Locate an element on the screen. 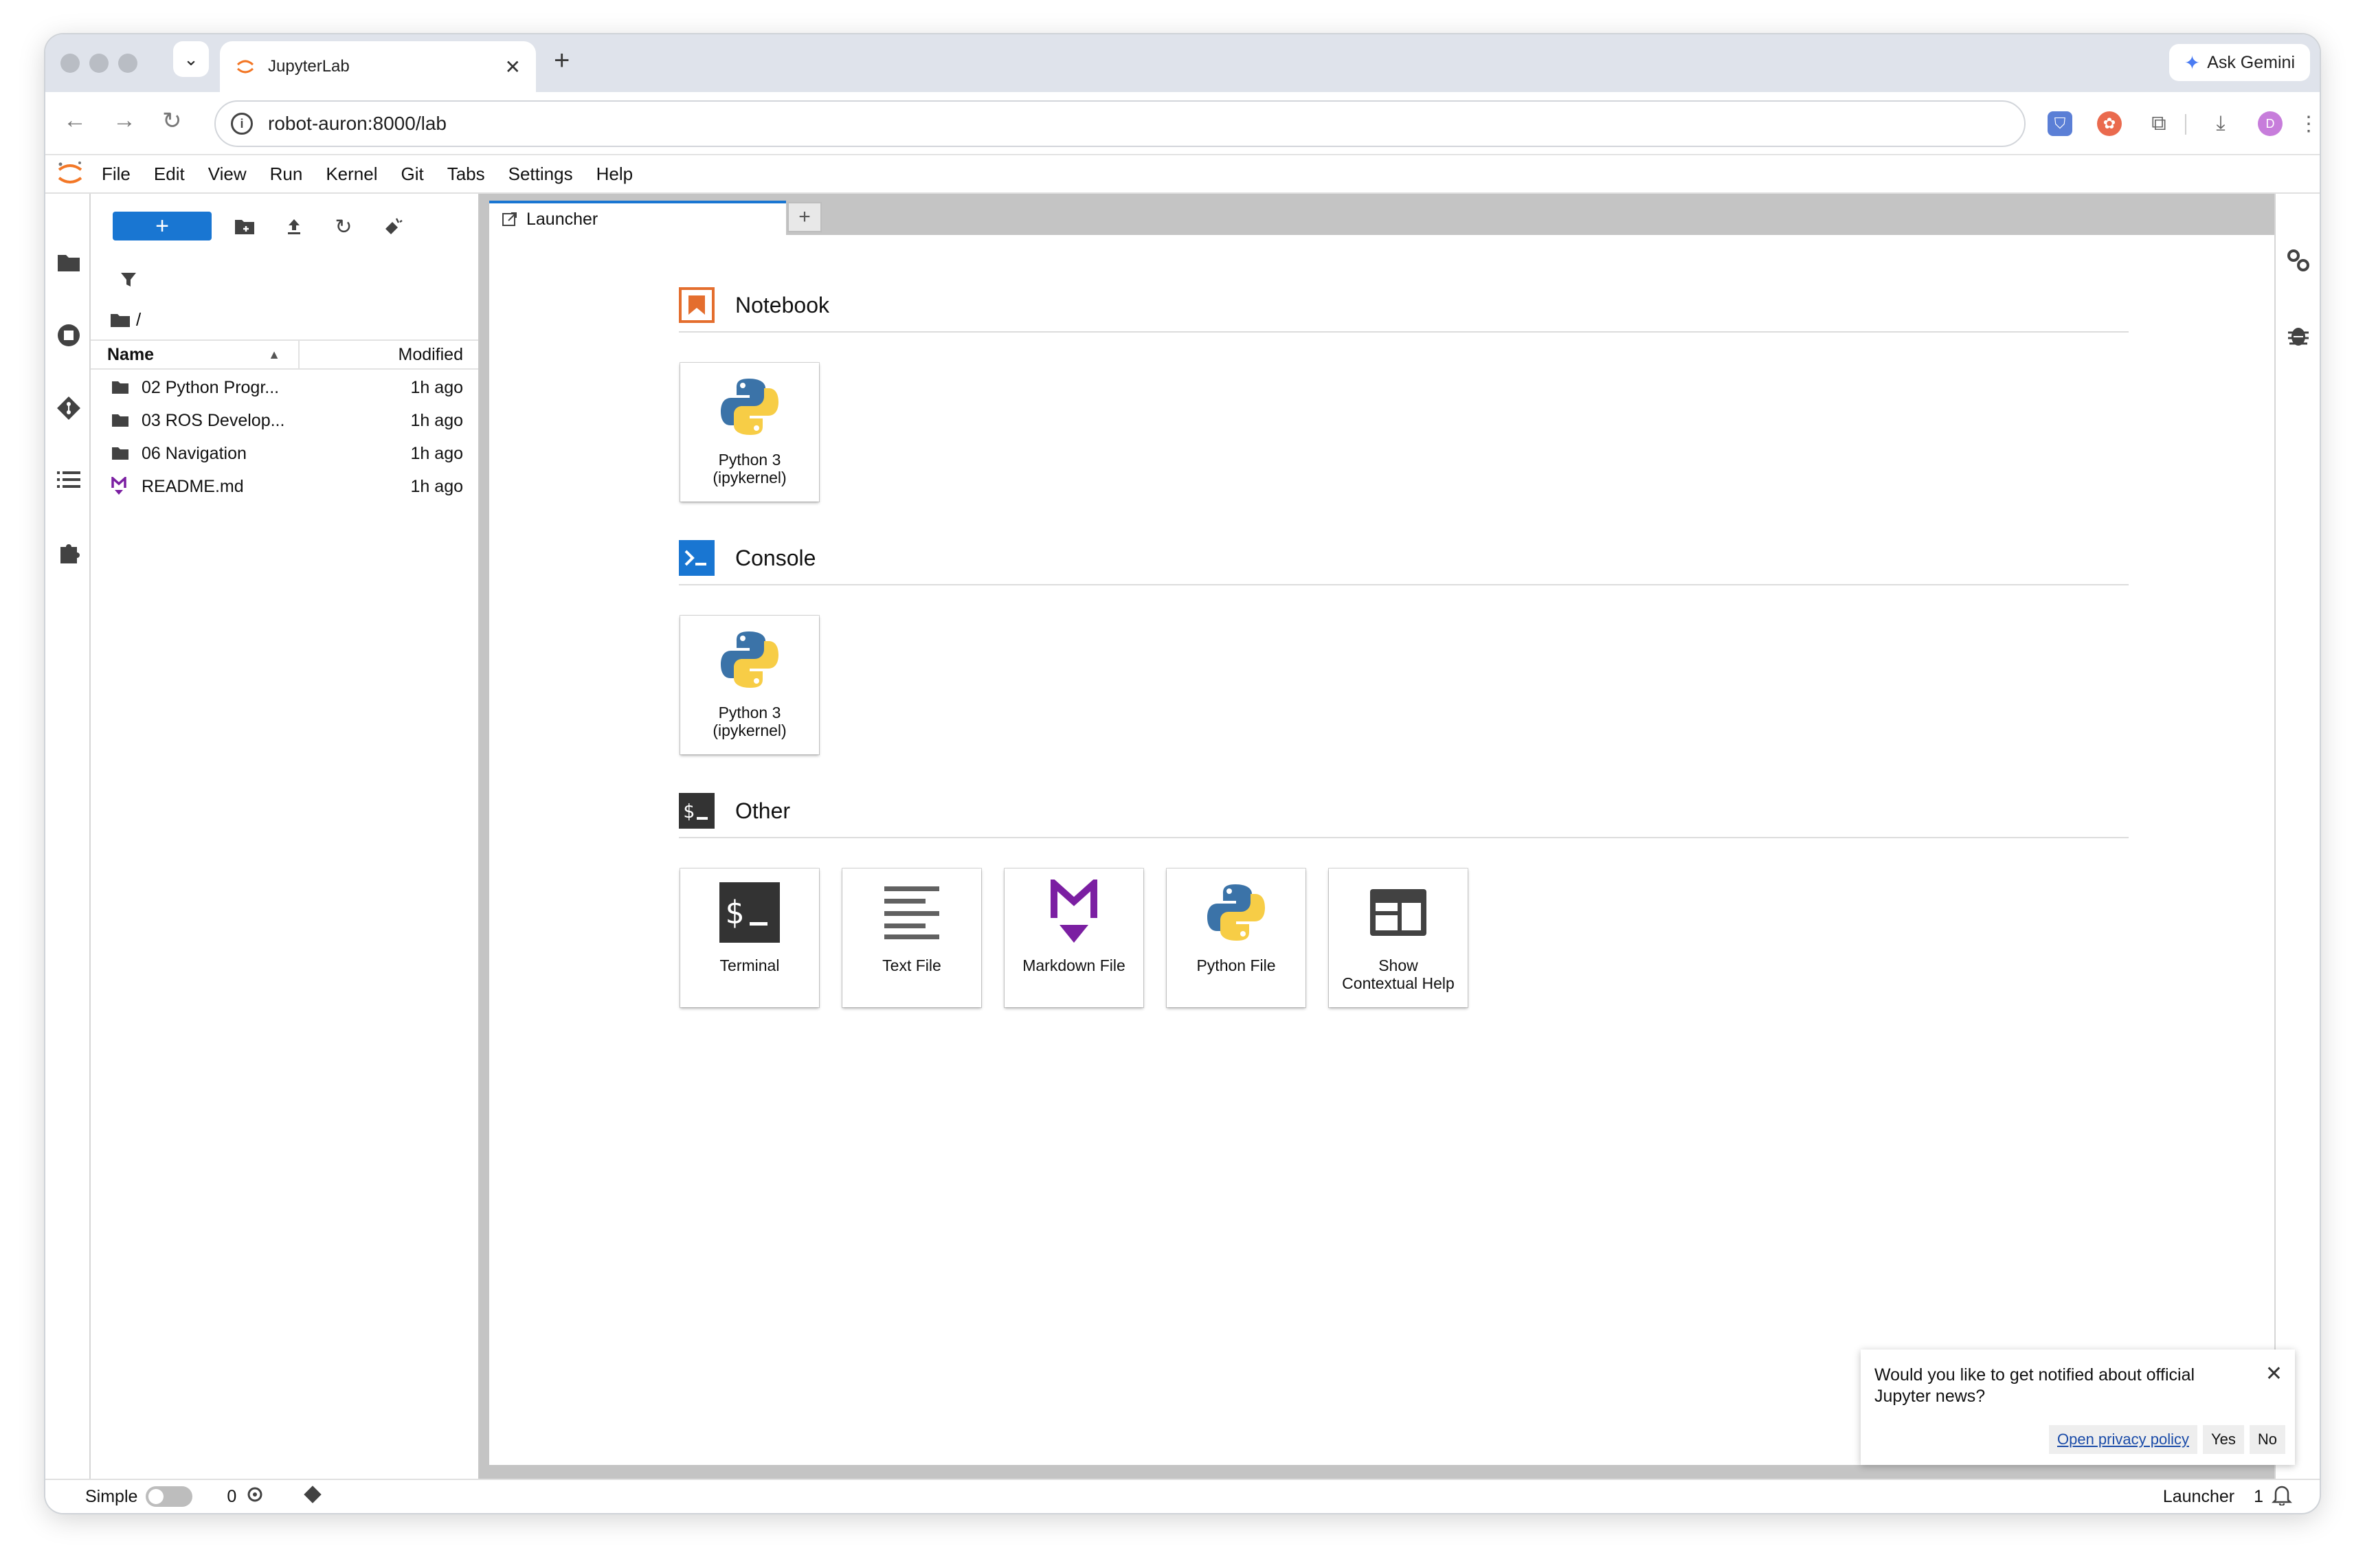  browser-toolbar: ← → ↻ i robot-auron:8000/lab ⛉ ✿ ⧉ ⤓ D ⋮ is located at coordinates (1182, 123).